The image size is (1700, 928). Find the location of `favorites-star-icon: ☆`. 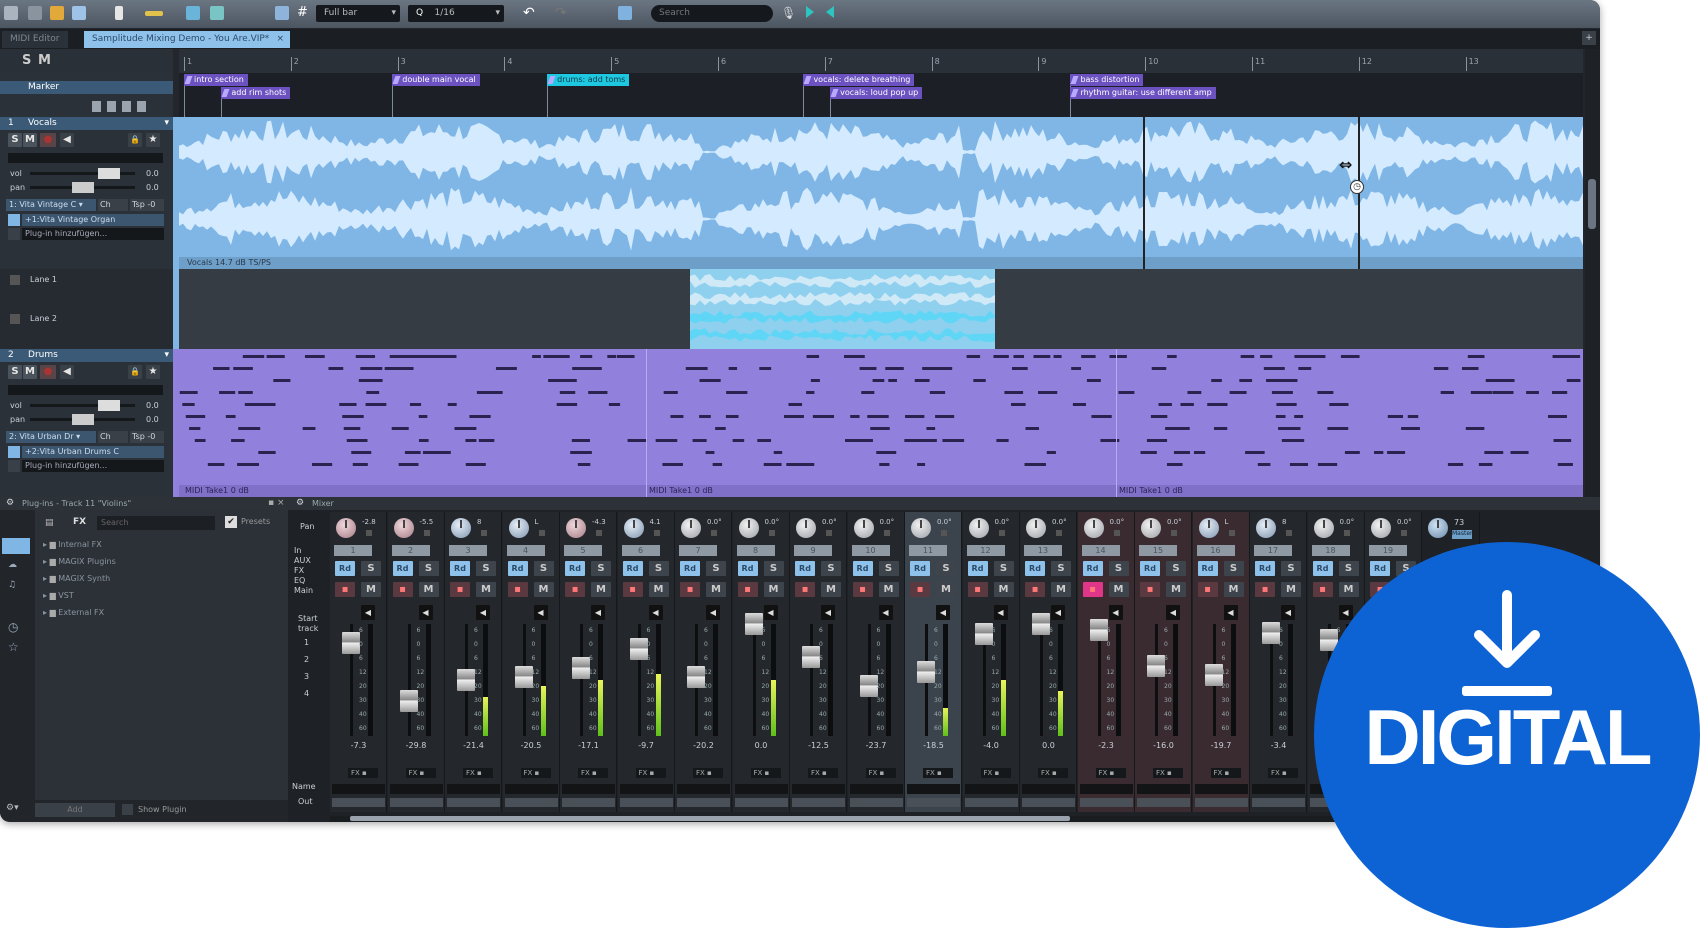

favorites-star-icon: ☆ is located at coordinates (13, 647).